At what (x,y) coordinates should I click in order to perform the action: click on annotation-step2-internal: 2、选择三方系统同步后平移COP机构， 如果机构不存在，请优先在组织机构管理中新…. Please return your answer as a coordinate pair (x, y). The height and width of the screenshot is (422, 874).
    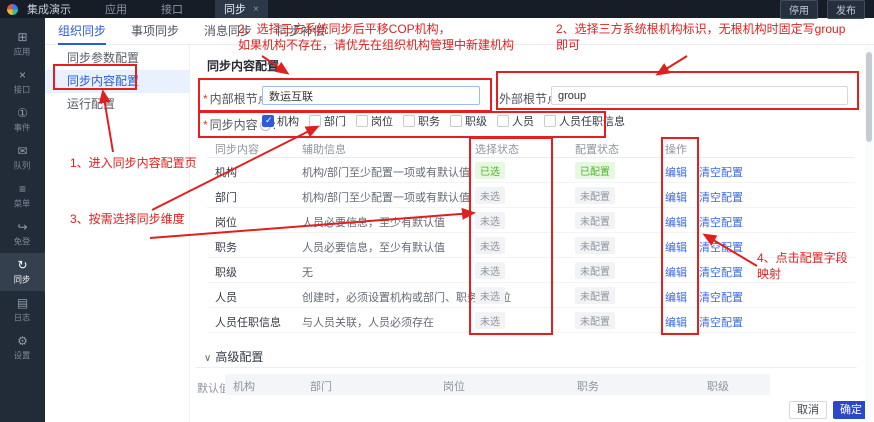
    Looking at the image, I should click on (376, 37).